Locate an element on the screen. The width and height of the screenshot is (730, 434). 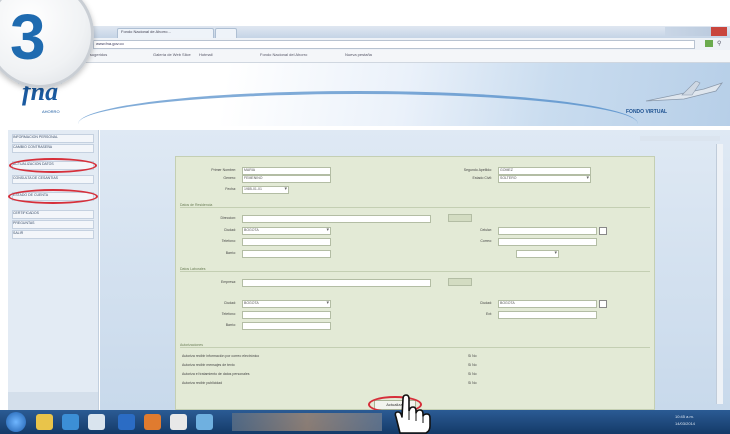
sidebar-item-logout: SALIR is located at coordinates (53, 234).